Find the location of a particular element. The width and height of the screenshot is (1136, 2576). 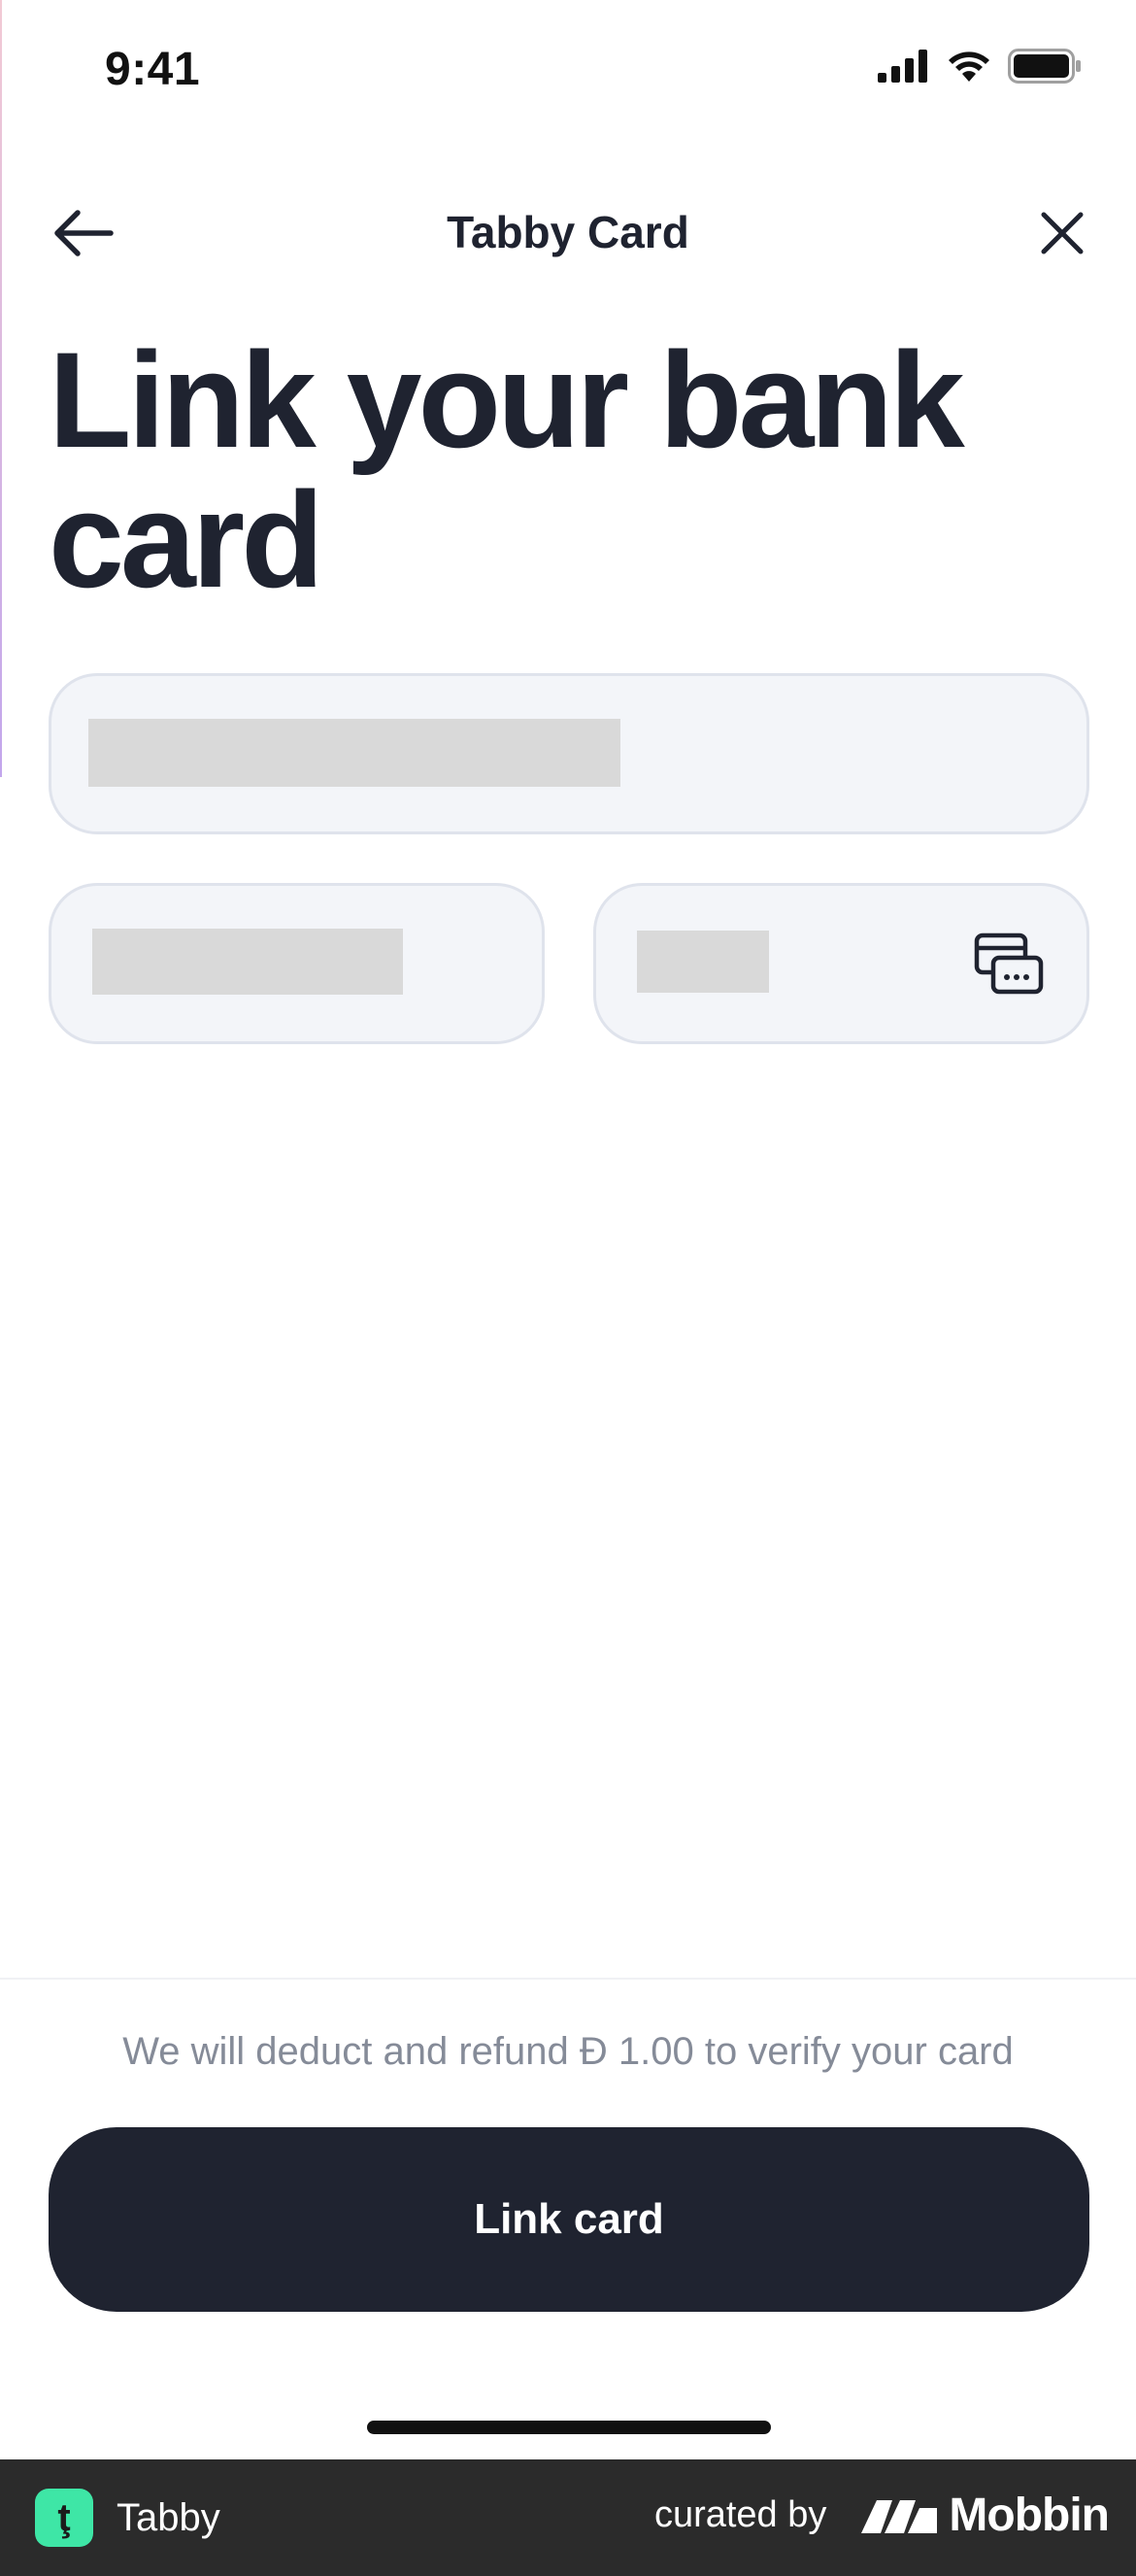

home-indicator is located at coordinates (569, 2427).